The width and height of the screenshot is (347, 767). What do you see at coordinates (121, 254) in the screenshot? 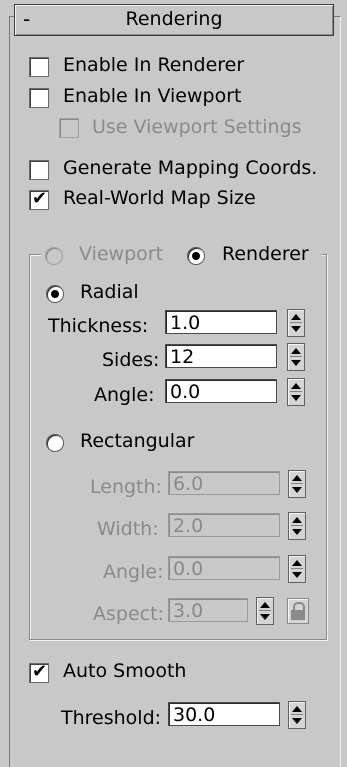
I see `viewport-radio-label: Viewport` at bounding box center [121, 254].